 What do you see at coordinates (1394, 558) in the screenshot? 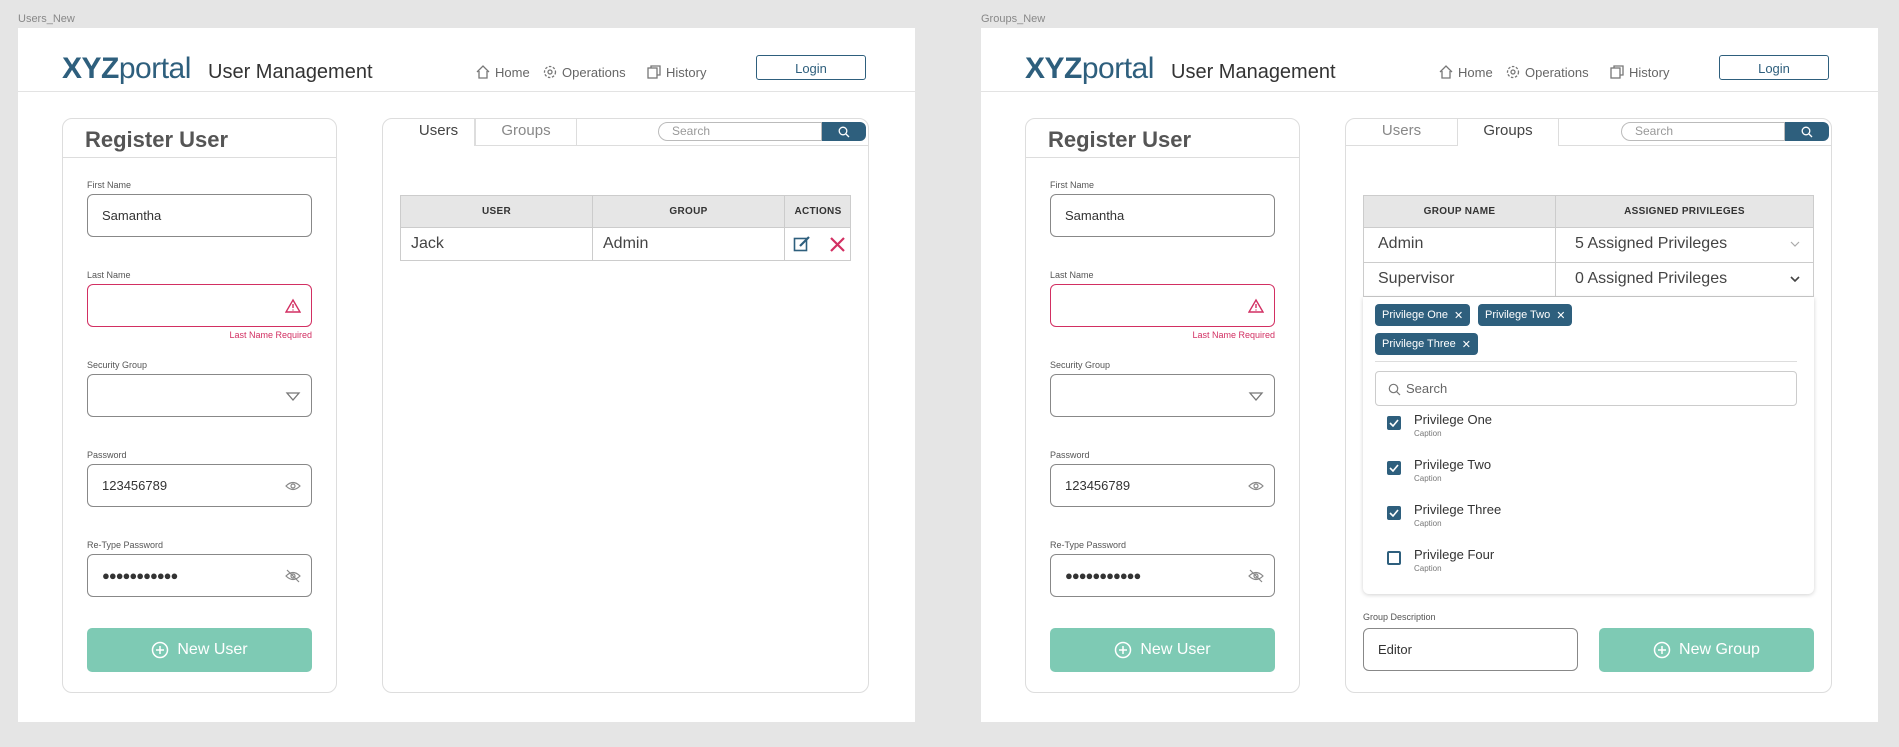
I see `checkbox-unchecked` at bounding box center [1394, 558].